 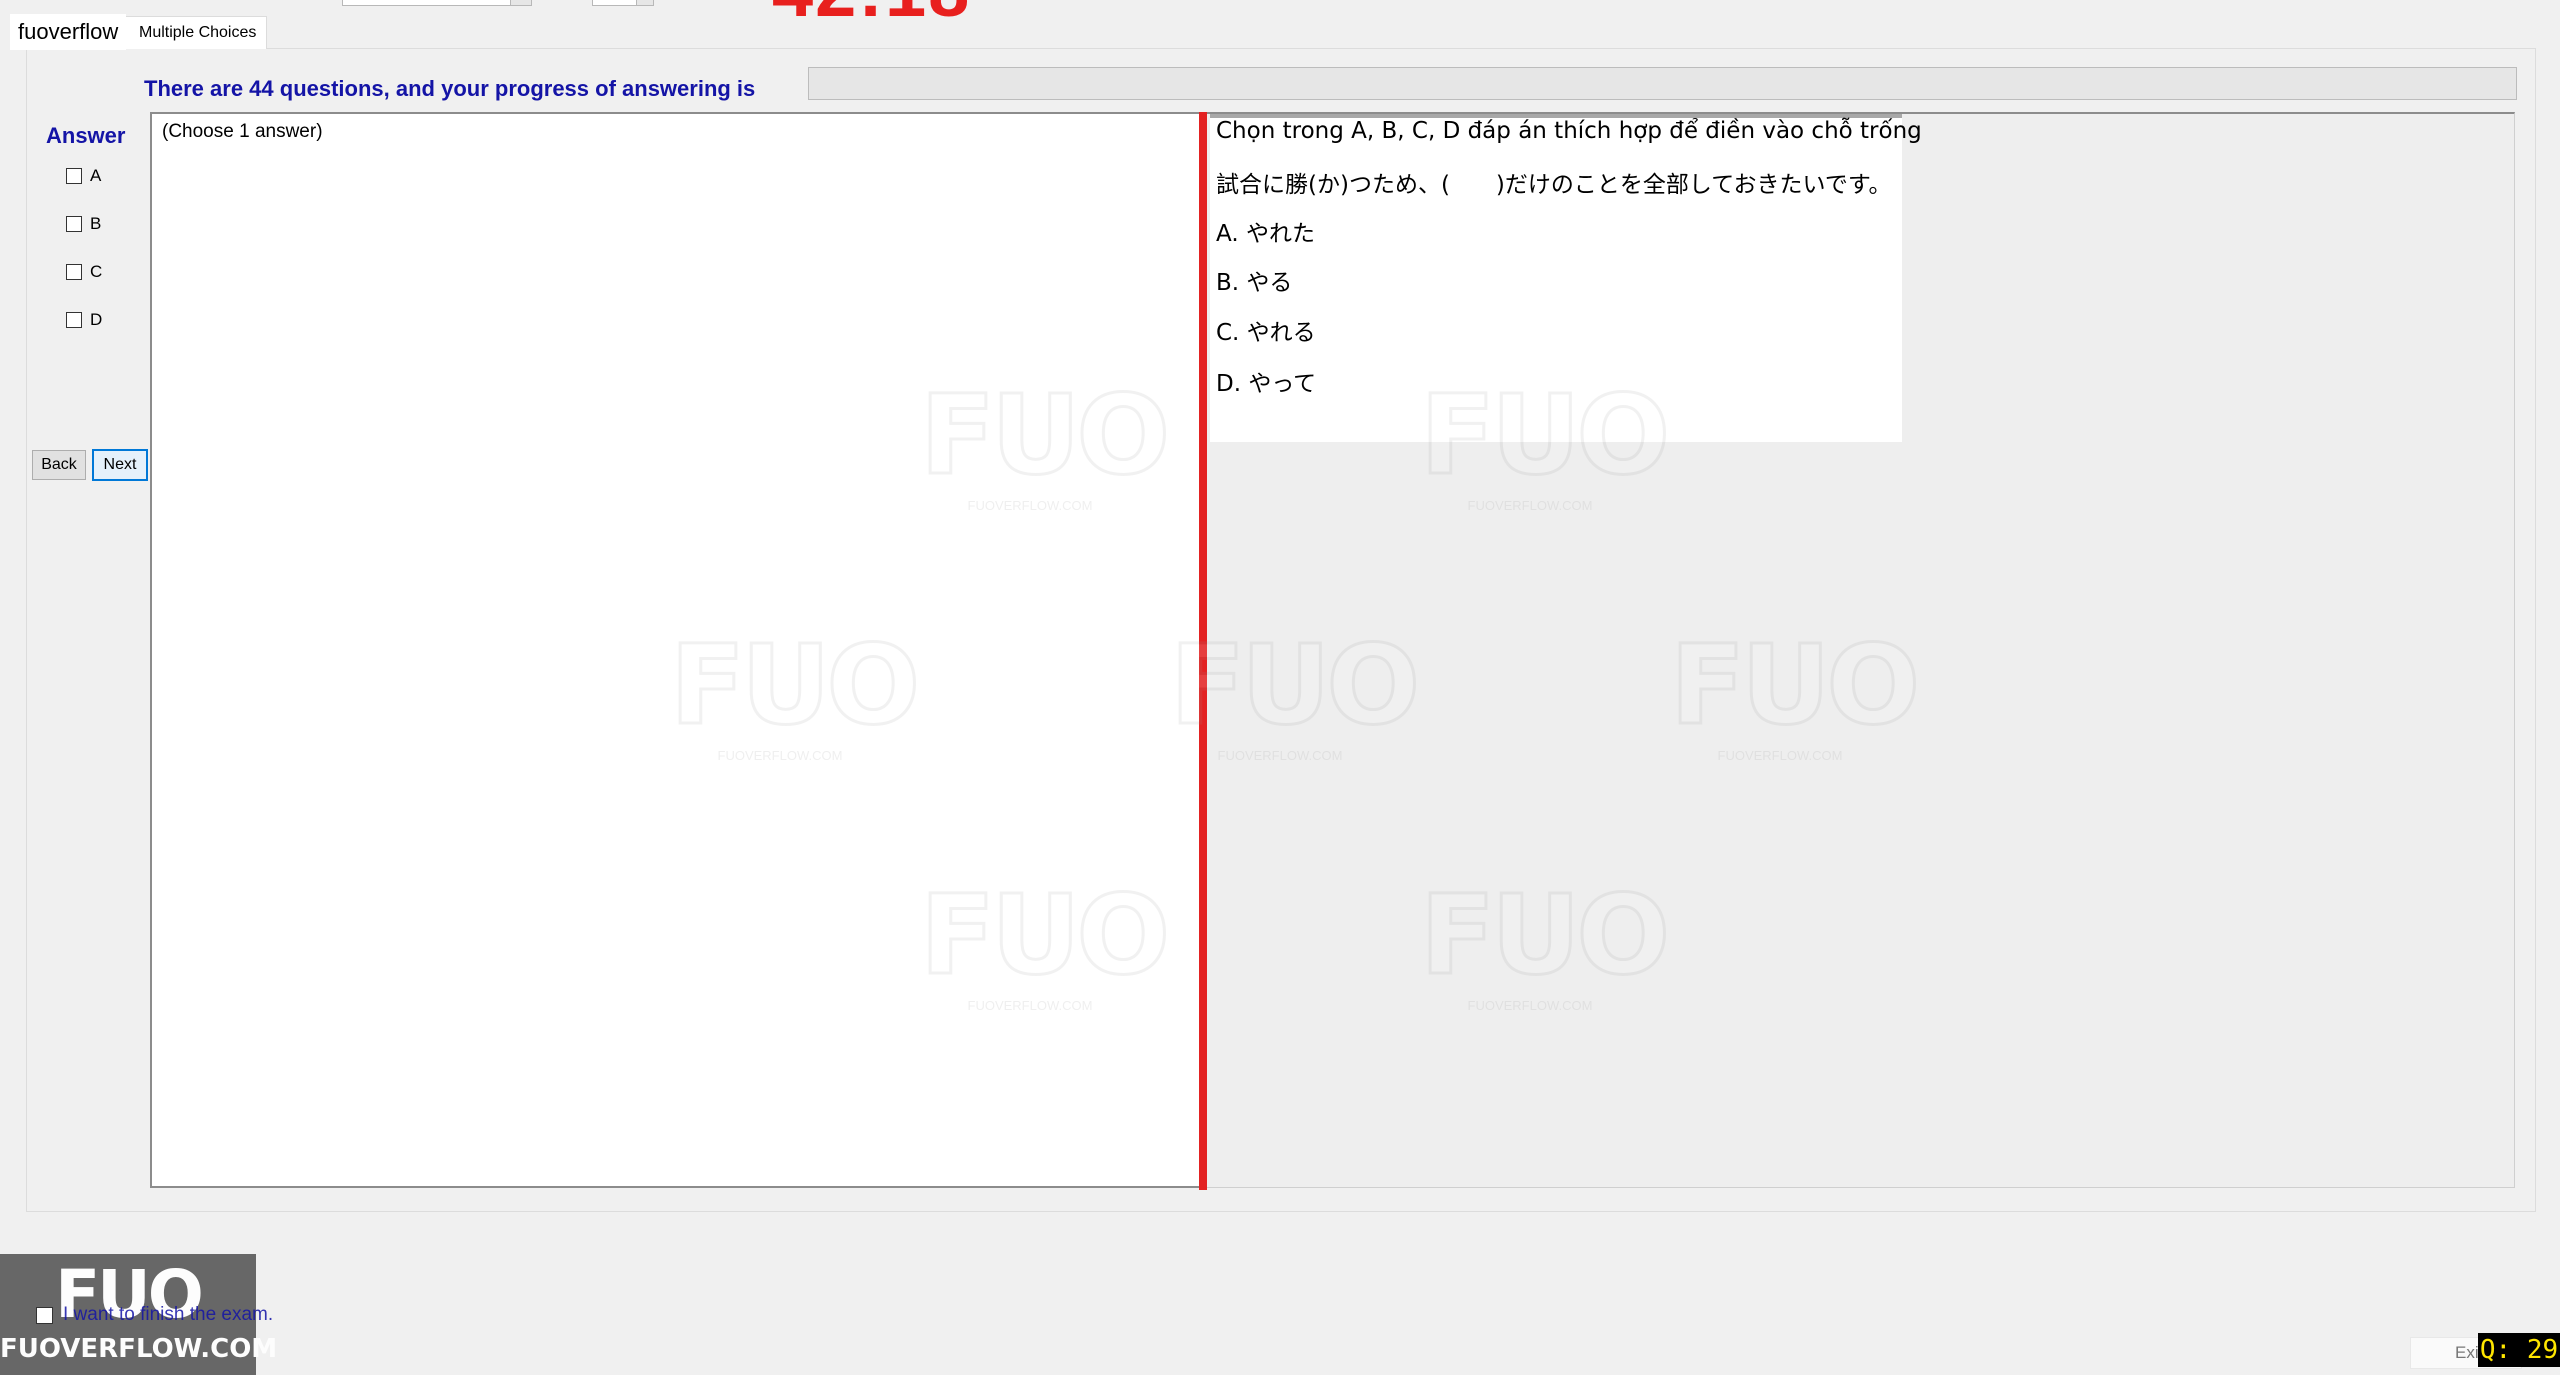 What do you see at coordinates (139, 1349) in the screenshot?
I see `brand-logo-name: FUOVERFLOW.COM` at bounding box center [139, 1349].